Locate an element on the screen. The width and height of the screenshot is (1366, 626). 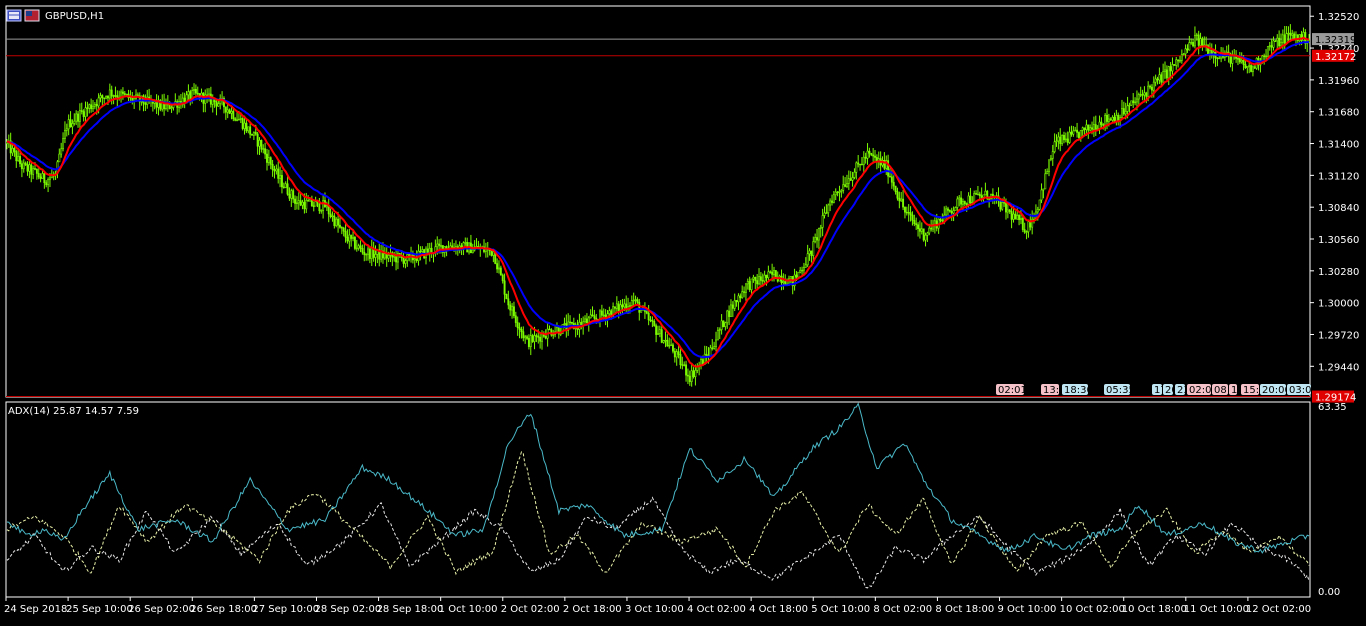
svg-text: 1.32172 is located at coordinates (1335, 57).